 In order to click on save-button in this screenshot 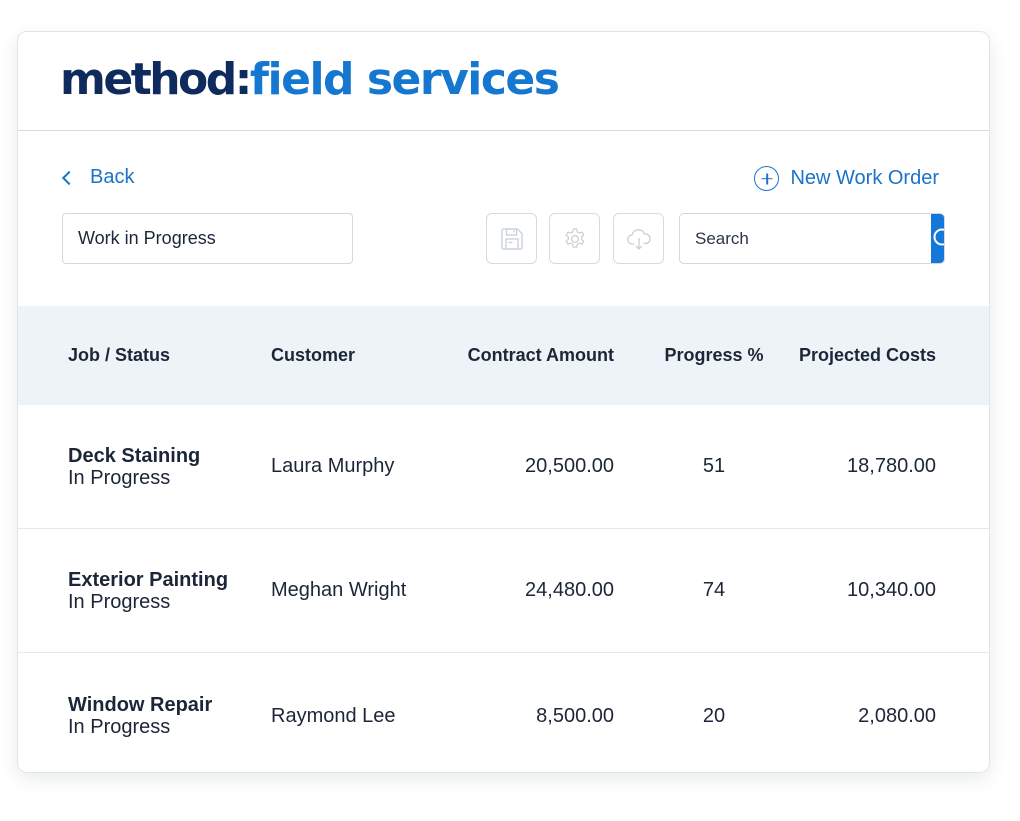, I will do `click(511, 238)`.